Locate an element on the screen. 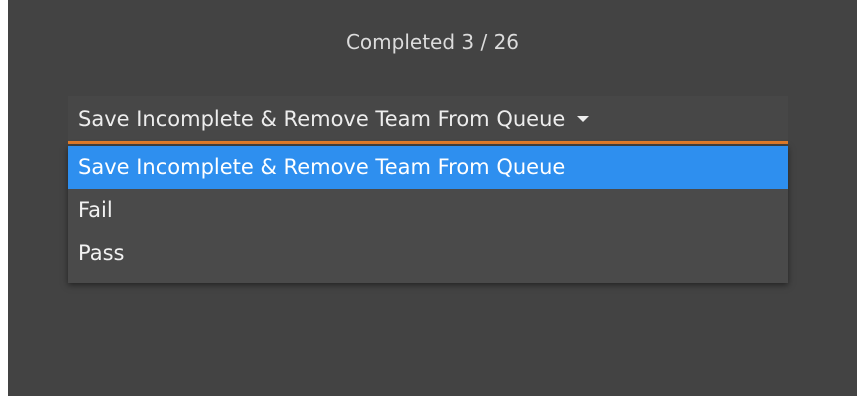 Image resolution: width=865 pixels, height=396 pixels. option-fail: Fail is located at coordinates (428, 210).